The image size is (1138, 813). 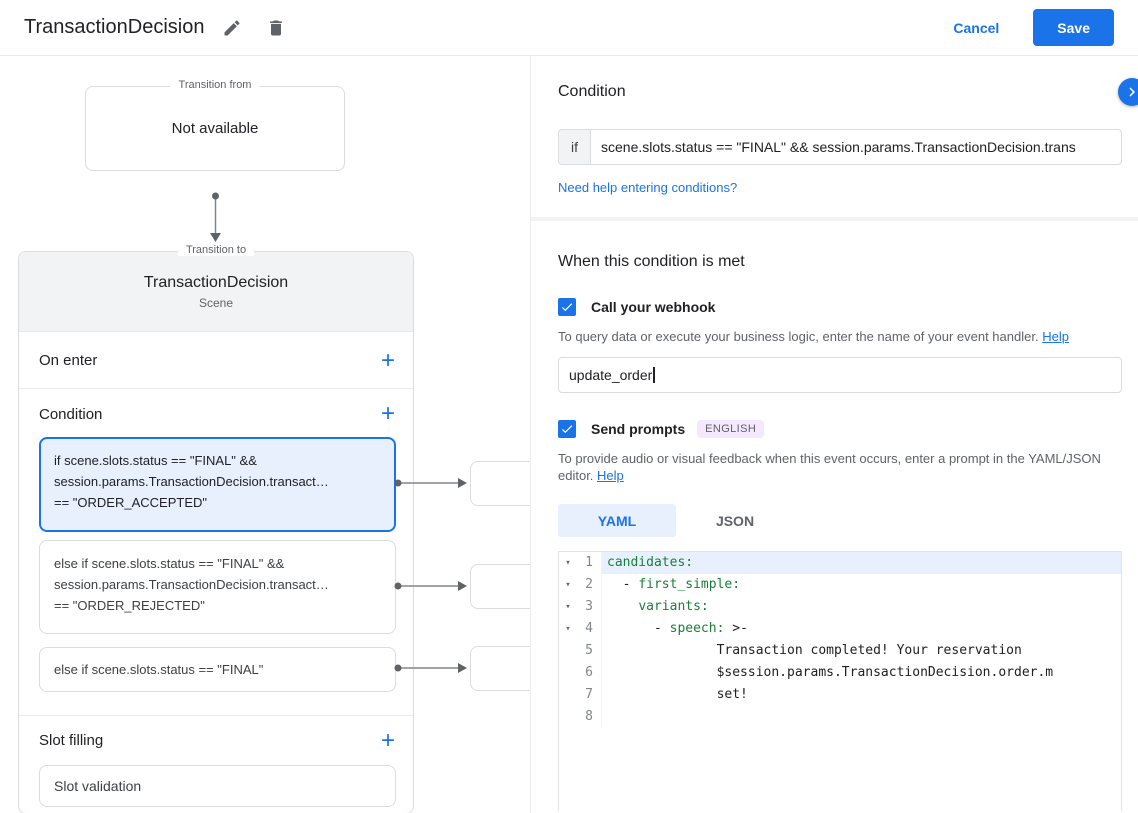 I want to click on transition-from-node: Transition from Not available, so click(x=215, y=125).